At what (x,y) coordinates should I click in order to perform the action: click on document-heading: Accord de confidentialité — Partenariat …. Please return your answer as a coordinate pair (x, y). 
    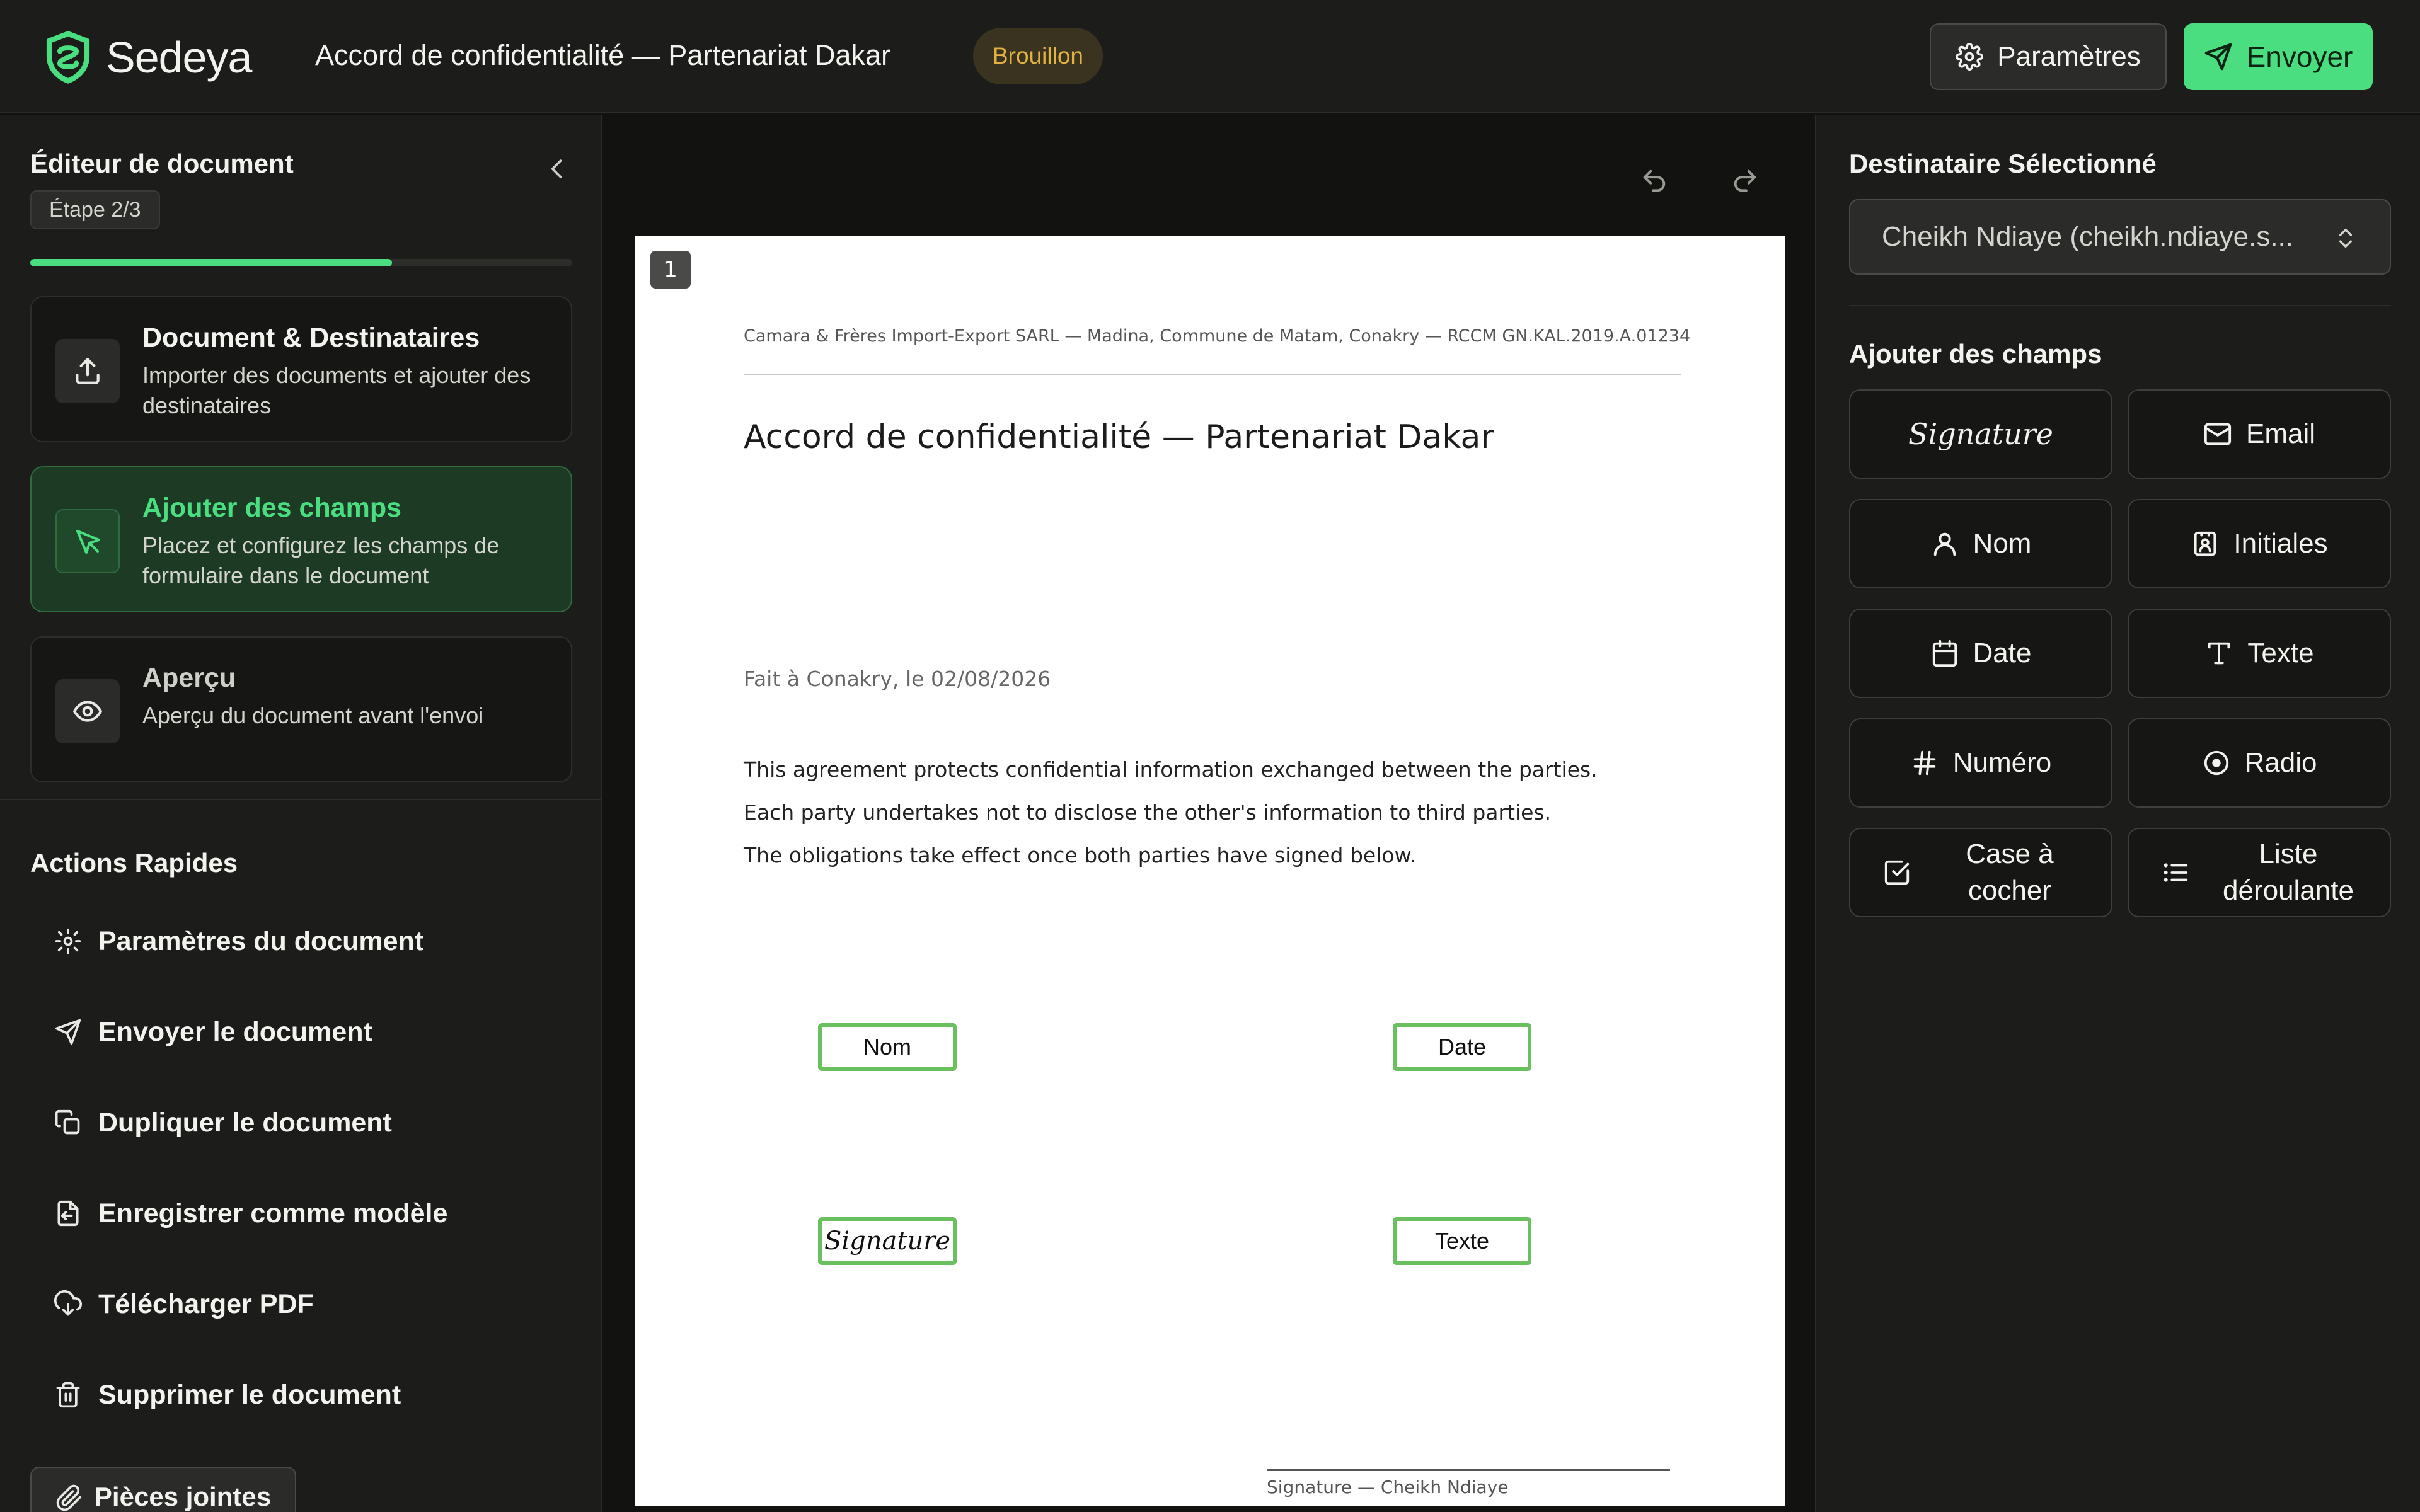
    Looking at the image, I should click on (1119, 437).